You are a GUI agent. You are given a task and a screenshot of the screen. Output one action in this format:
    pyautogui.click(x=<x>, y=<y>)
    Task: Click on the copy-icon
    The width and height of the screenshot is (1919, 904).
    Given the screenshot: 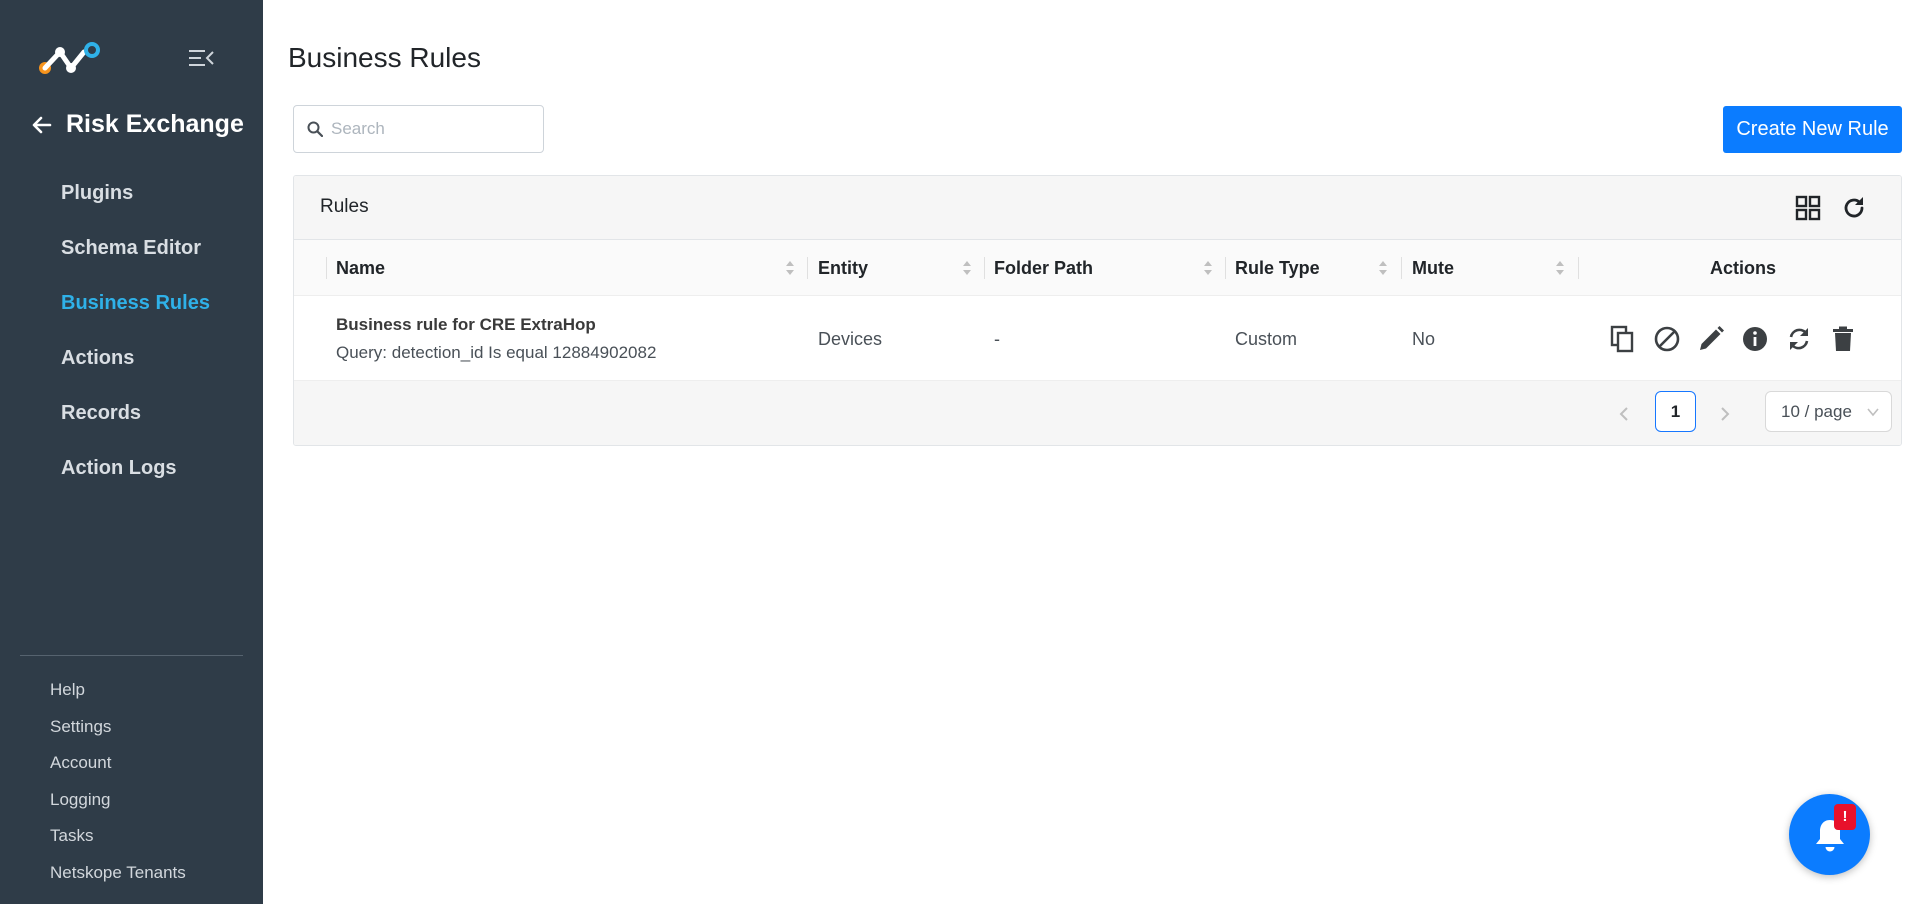 What is the action you would take?
    pyautogui.click(x=1623, y=339)
    